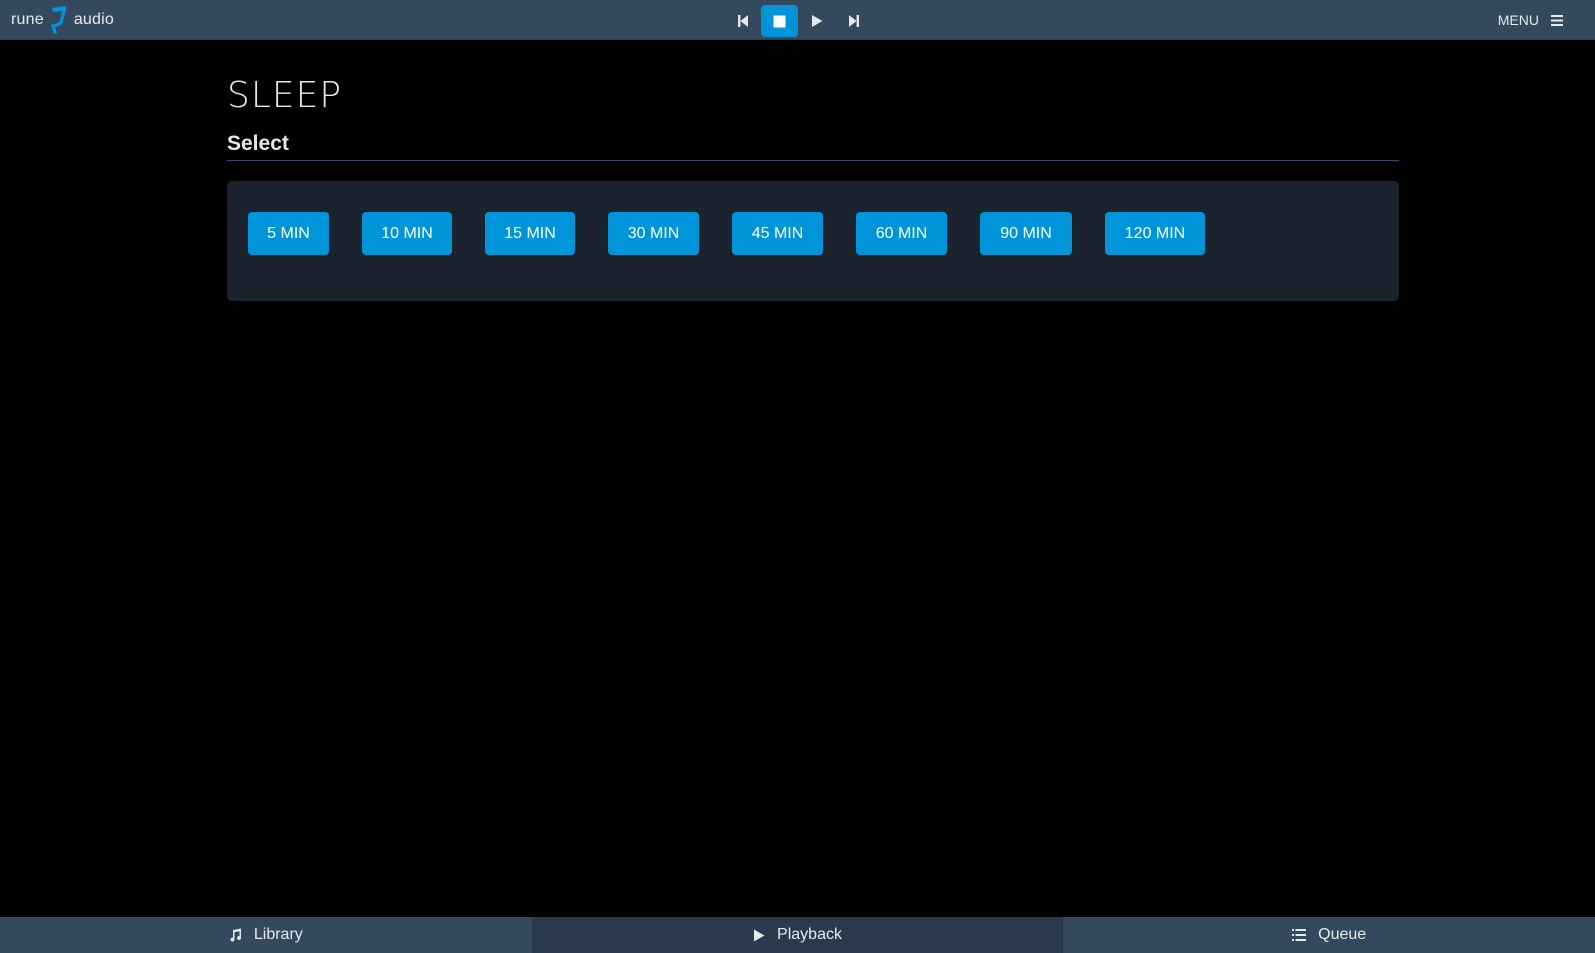  I want to click on sleep-60-min-button: 60 MIN, so click(901, 233).